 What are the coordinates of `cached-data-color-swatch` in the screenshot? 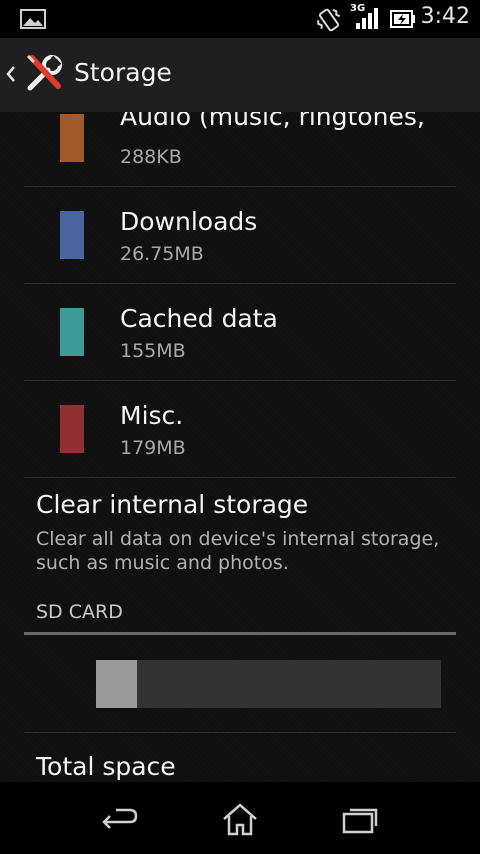 It's located at (72, 332).